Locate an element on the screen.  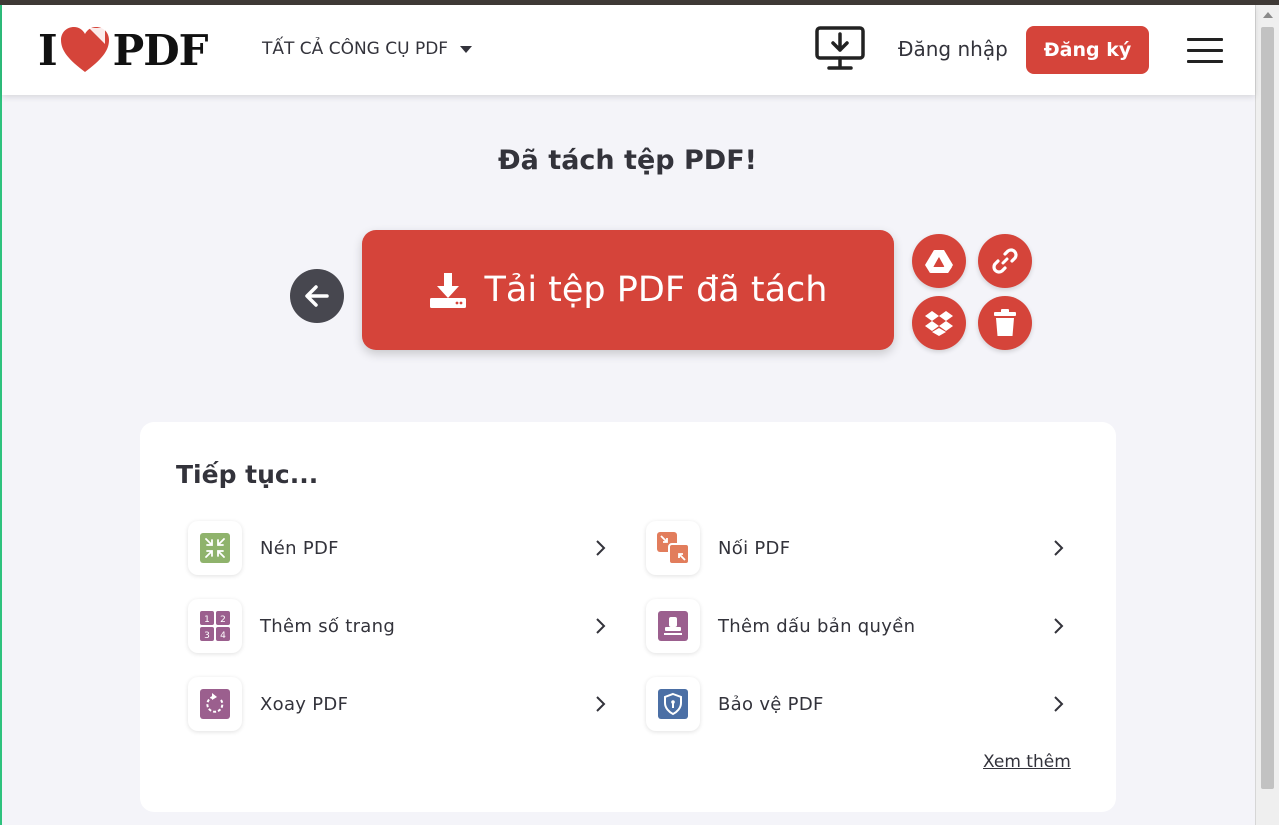
logo-text-left: I is located at coordinates (48, 50).